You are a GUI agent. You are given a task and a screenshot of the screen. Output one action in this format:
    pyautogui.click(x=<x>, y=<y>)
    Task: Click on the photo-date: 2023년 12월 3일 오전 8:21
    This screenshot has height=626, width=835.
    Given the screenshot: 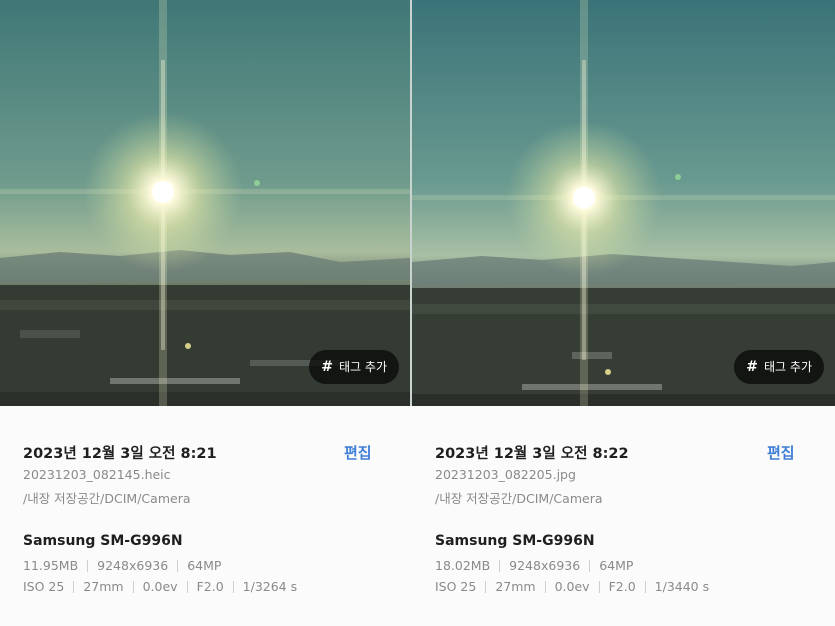 What is the action you would take?
    pyautogui.click(x=120, y=454)
    